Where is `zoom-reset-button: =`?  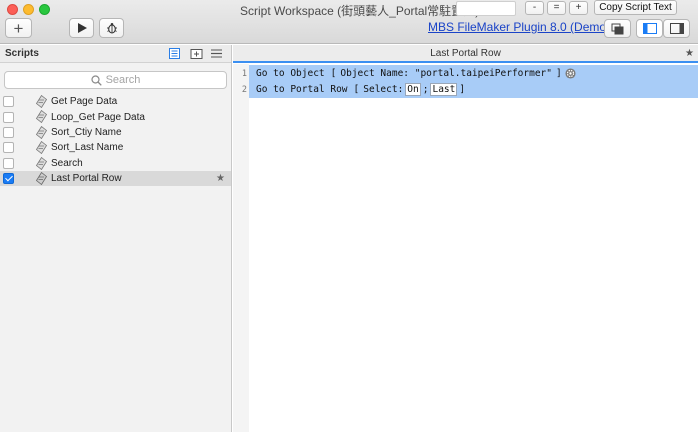
zoom-reset-button: = is located at coordinates (556, 8).